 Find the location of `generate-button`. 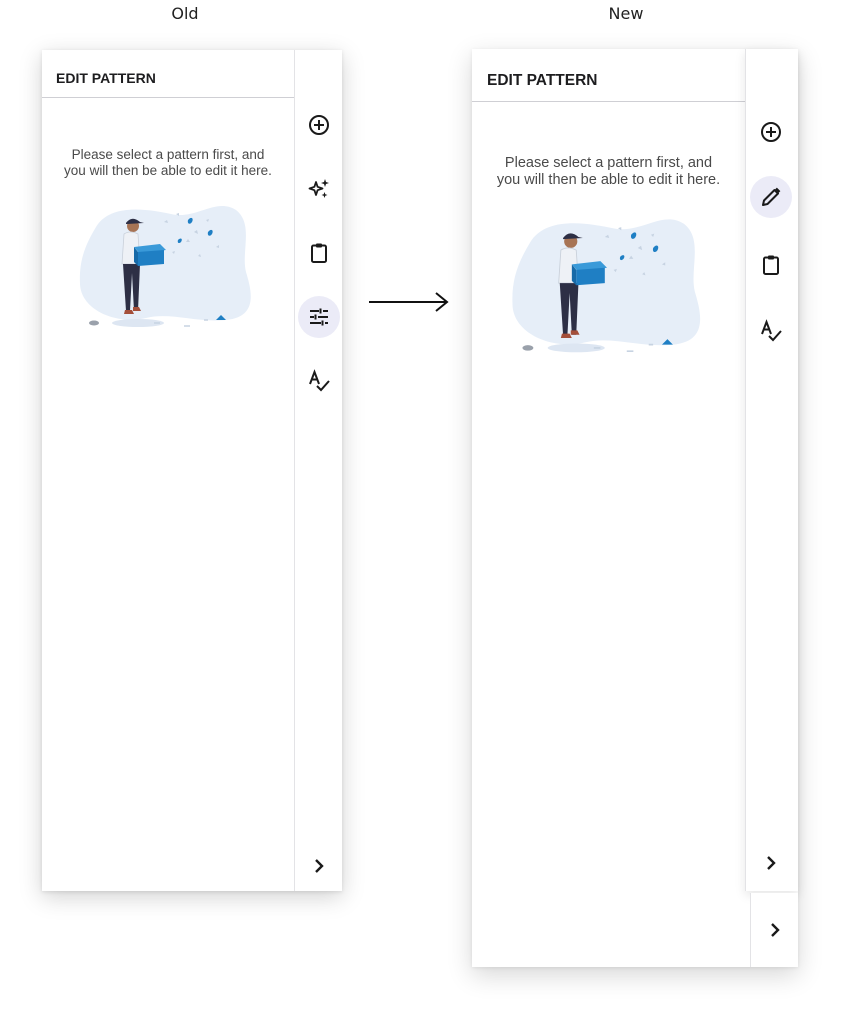

generate-button is located at coordinates (319, 189).